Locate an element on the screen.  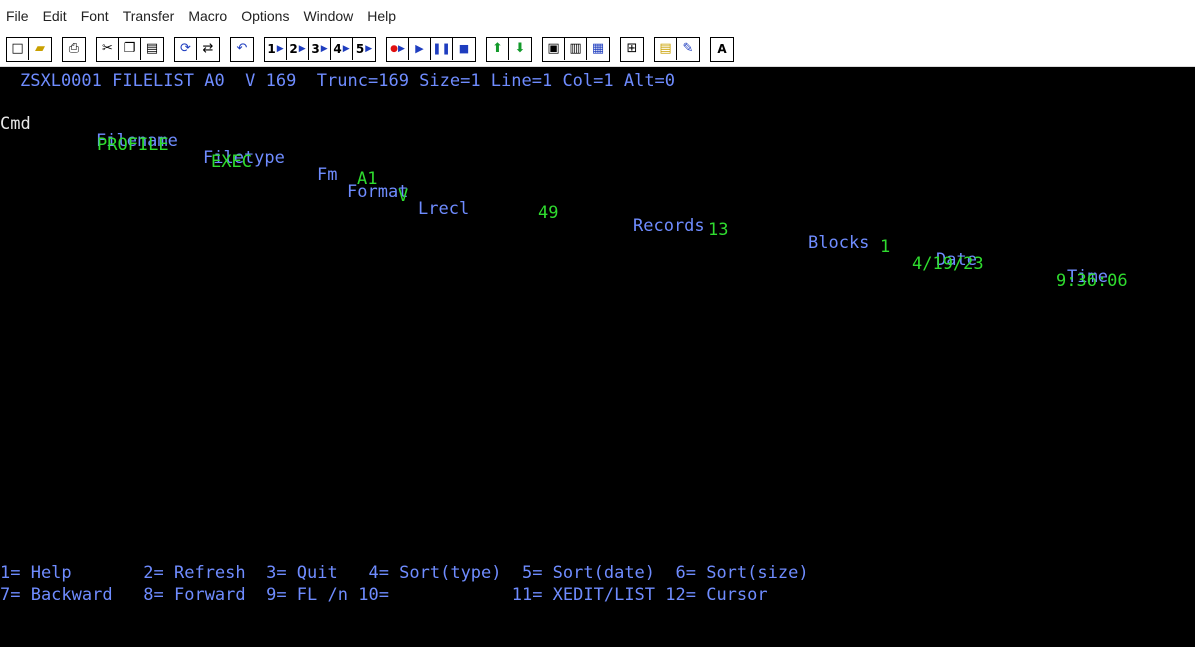
menu-edit: Edit is located at coordinates (55, 16).